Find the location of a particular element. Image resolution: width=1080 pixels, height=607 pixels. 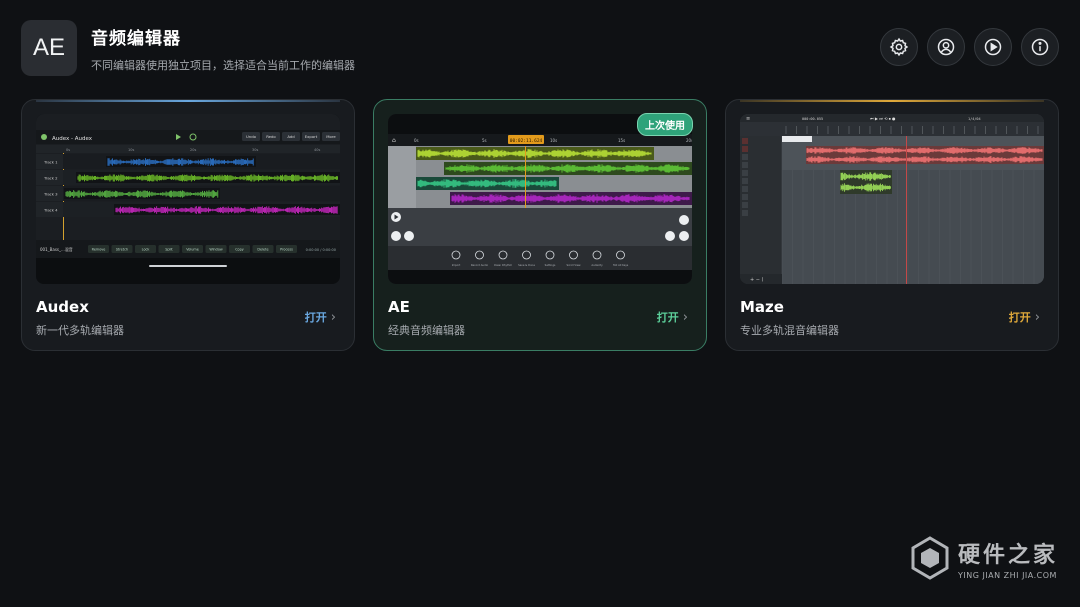

track-label: Track 2 is located at coordinates (50, 178).